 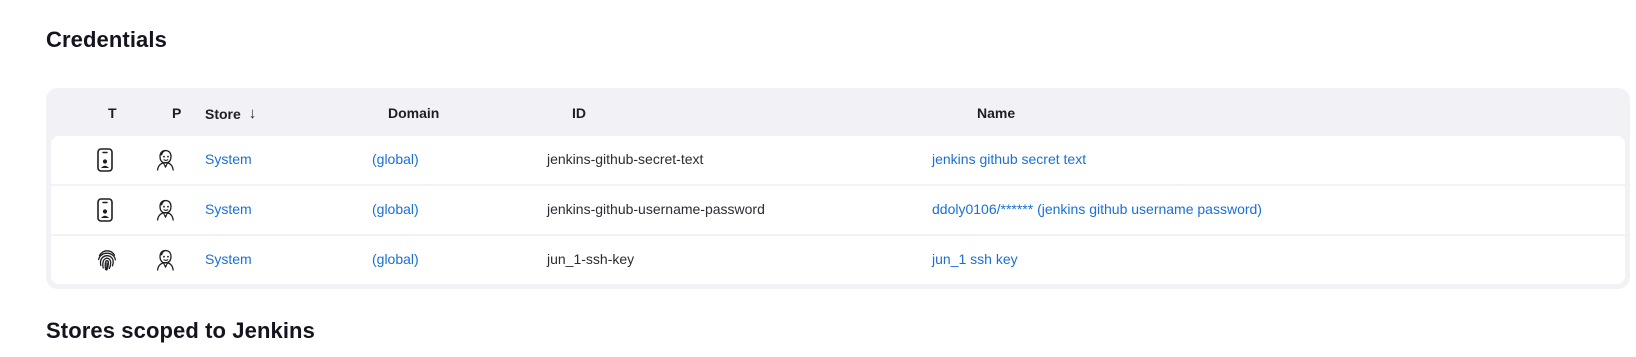 What do you see at coordinates (223, 113) in the screenshot?
I see `header-store-label: Store` at bounding box center [223, 113].